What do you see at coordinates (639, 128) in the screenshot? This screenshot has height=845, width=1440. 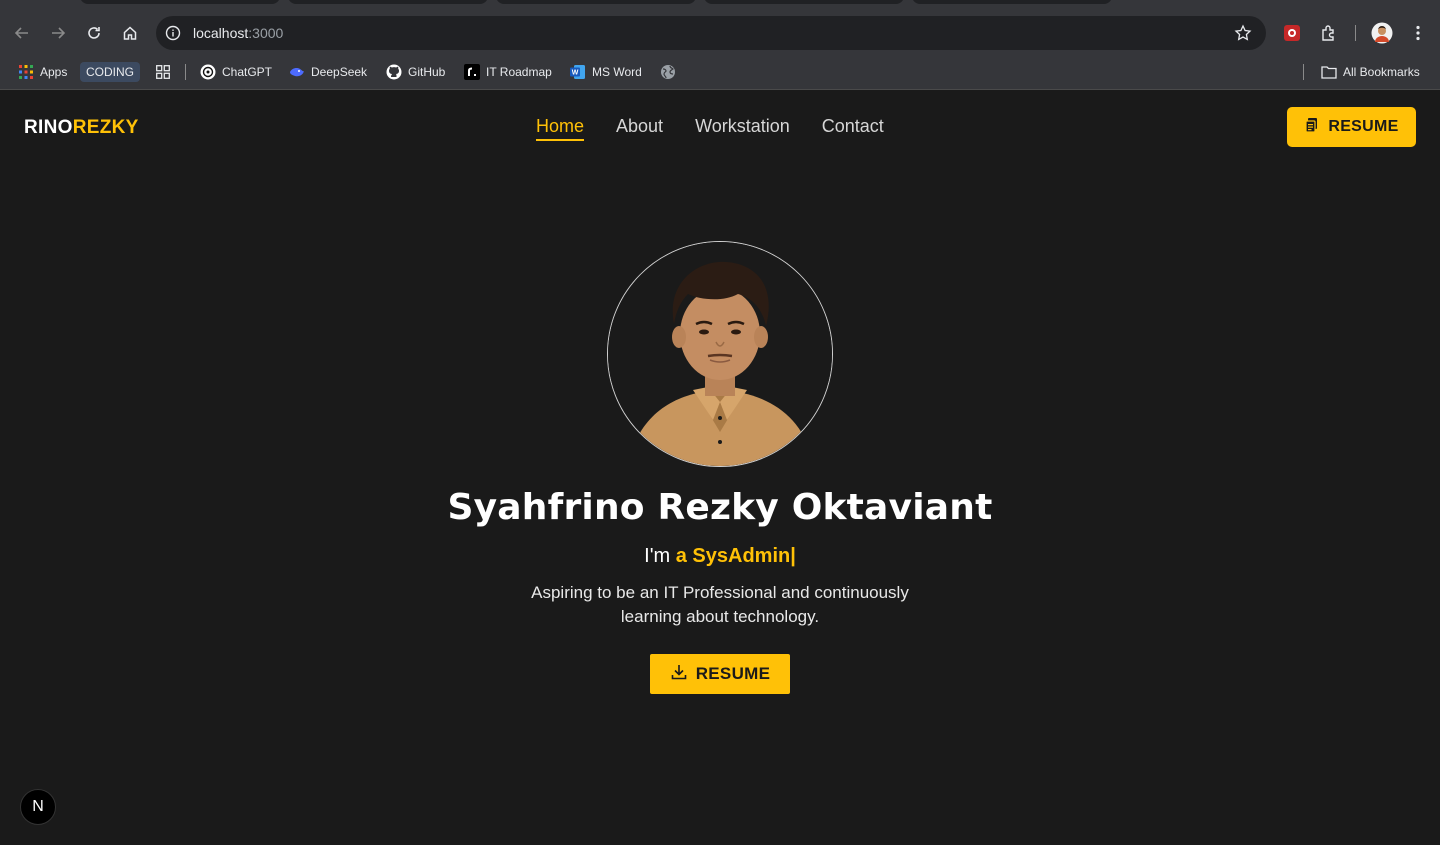 I see `nav-about: About` at bounding box center [639, 128].